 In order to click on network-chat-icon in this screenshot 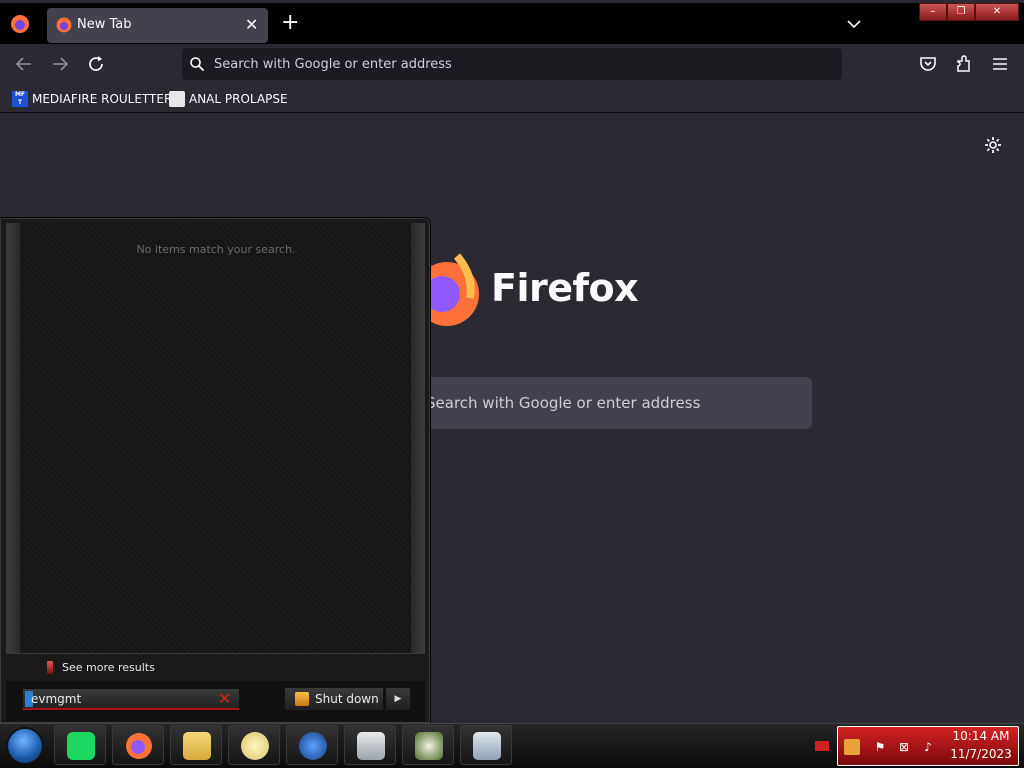, I will do `click(255, 746)`.